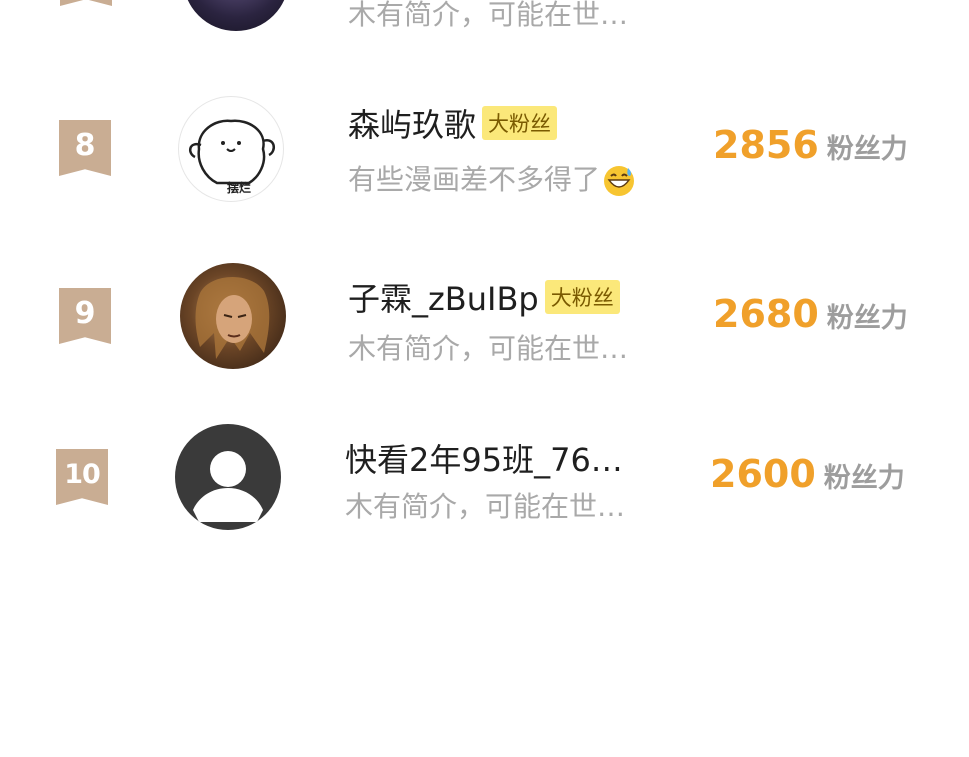 The image size is (969, 757). I want to click on score-value: 2680, so click(766, 314).